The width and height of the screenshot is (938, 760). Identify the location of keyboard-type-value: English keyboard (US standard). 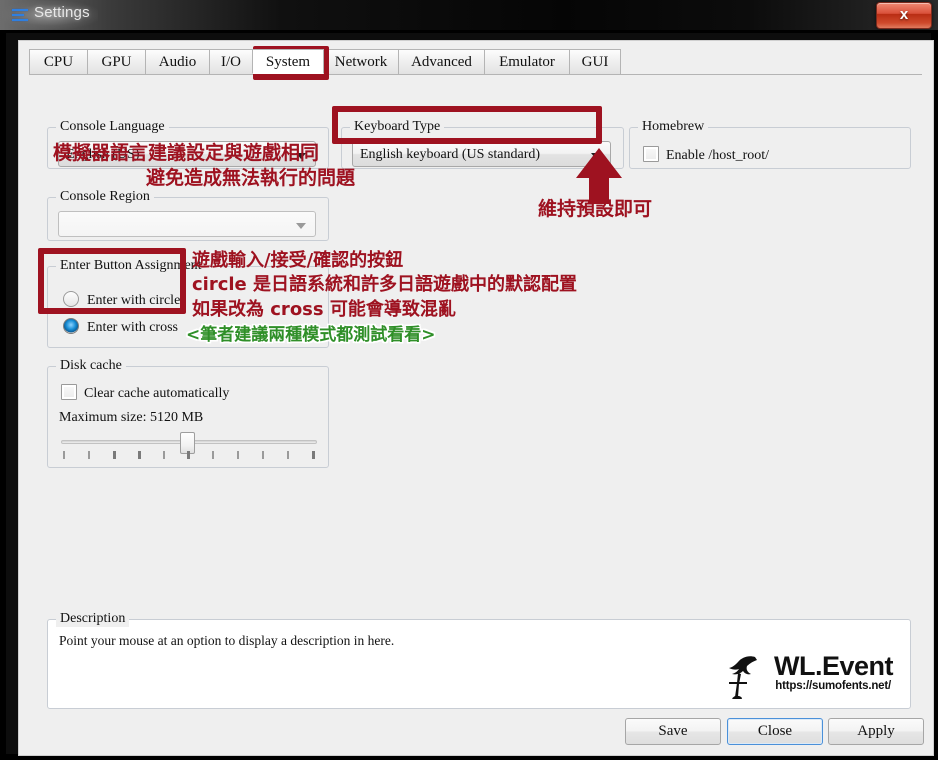
(450, 154).